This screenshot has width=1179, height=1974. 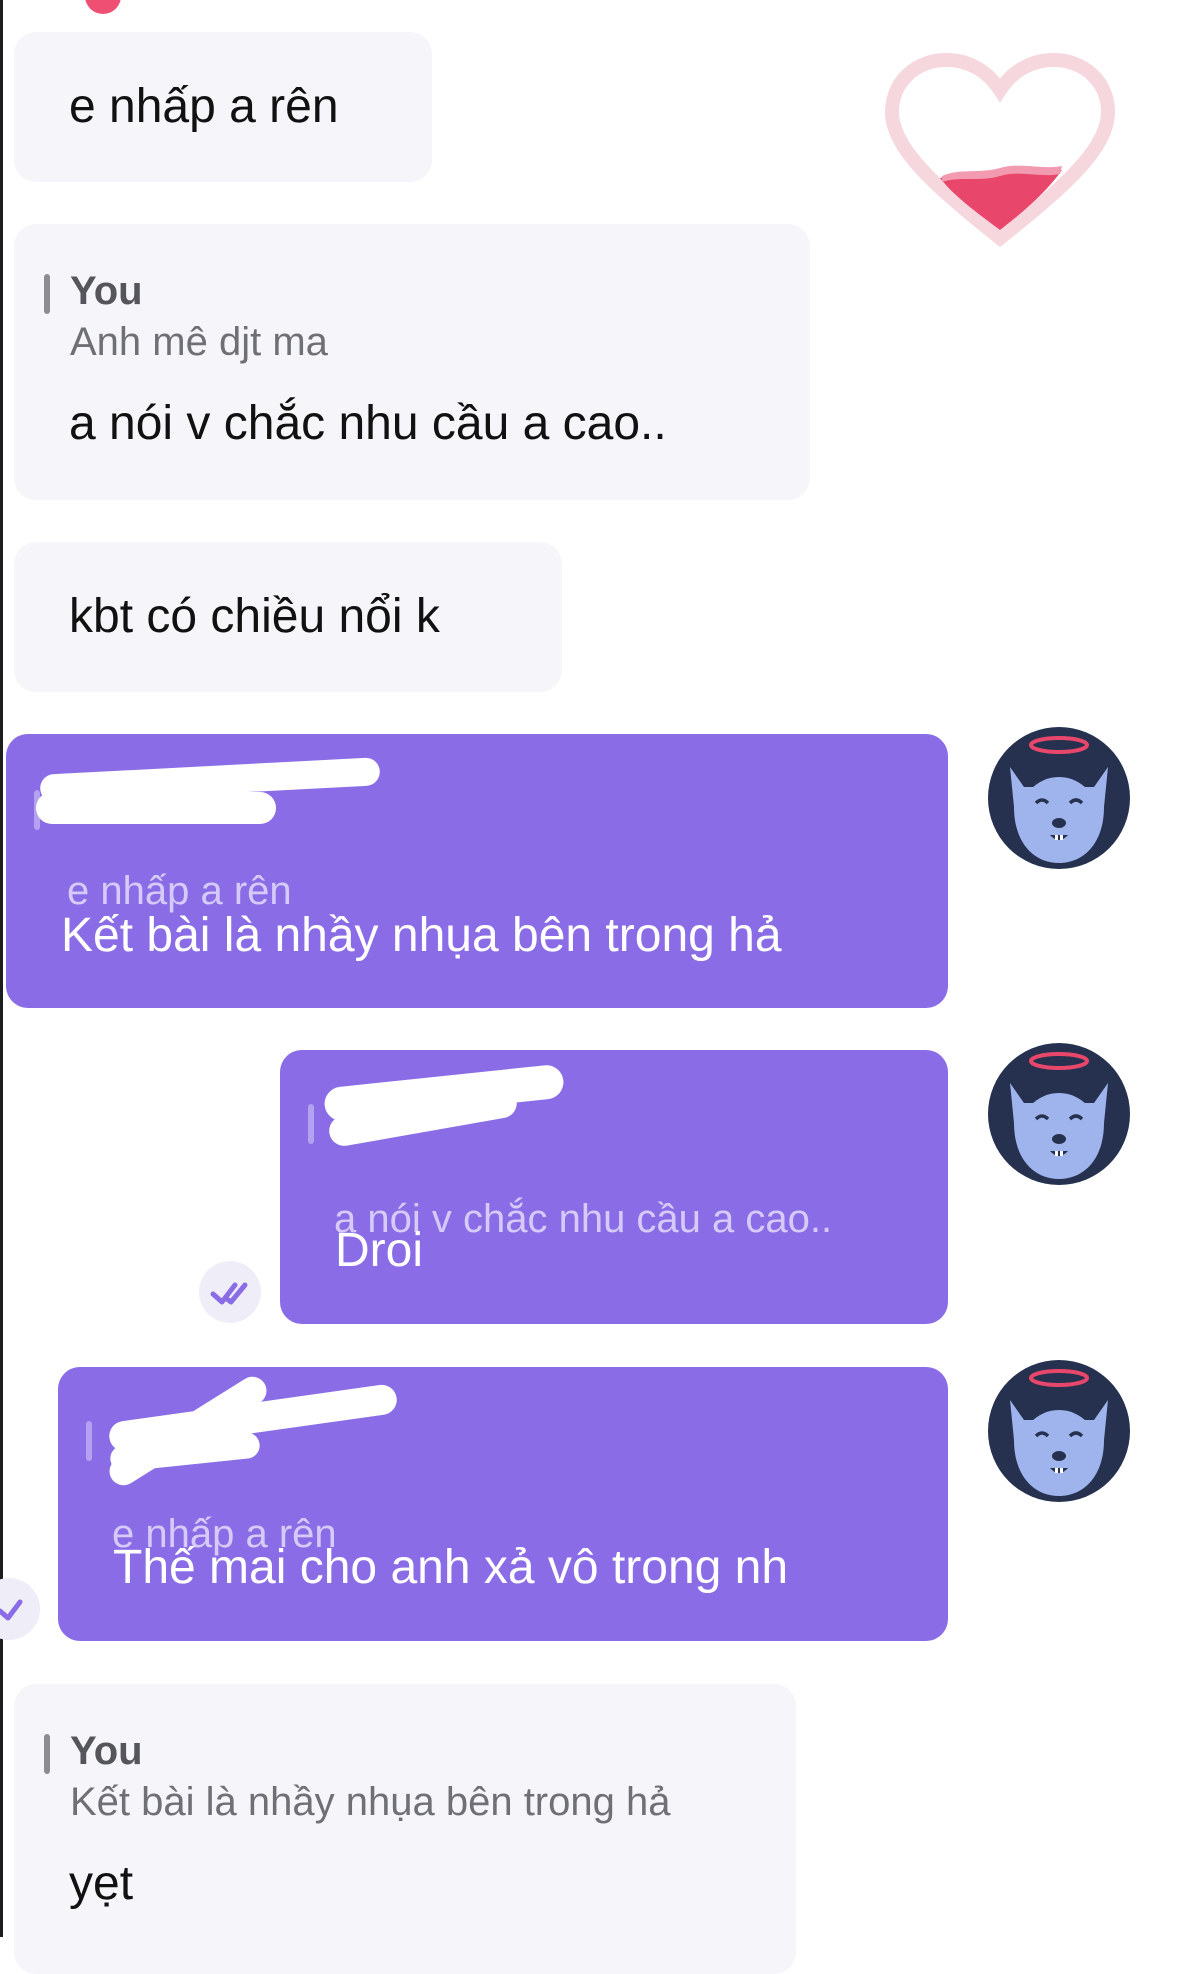 I want to click on message-text: kbt có chiều nổi k, so click(x=254, y=616).